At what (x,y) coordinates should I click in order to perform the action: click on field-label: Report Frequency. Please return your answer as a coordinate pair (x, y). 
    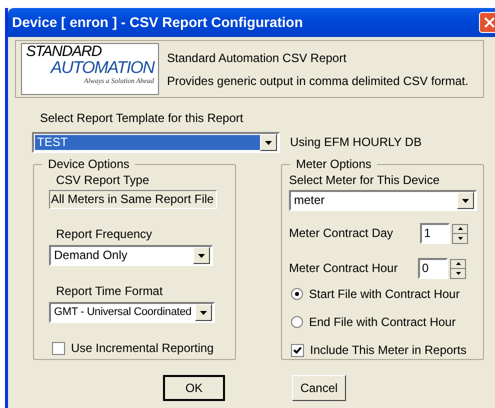
    Looking at the image, I should click on (105, 234).